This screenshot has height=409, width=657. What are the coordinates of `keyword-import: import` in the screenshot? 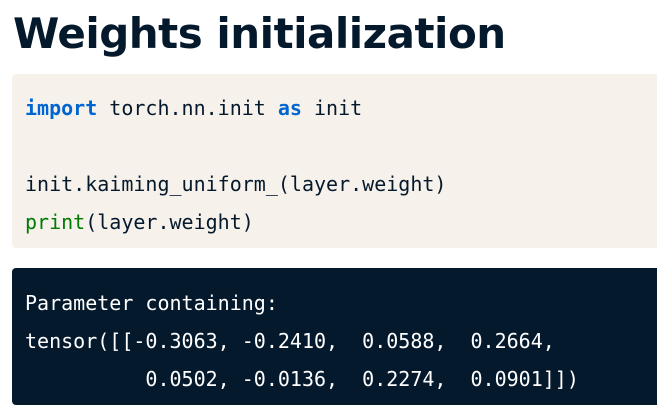 It's located at (61, 108).